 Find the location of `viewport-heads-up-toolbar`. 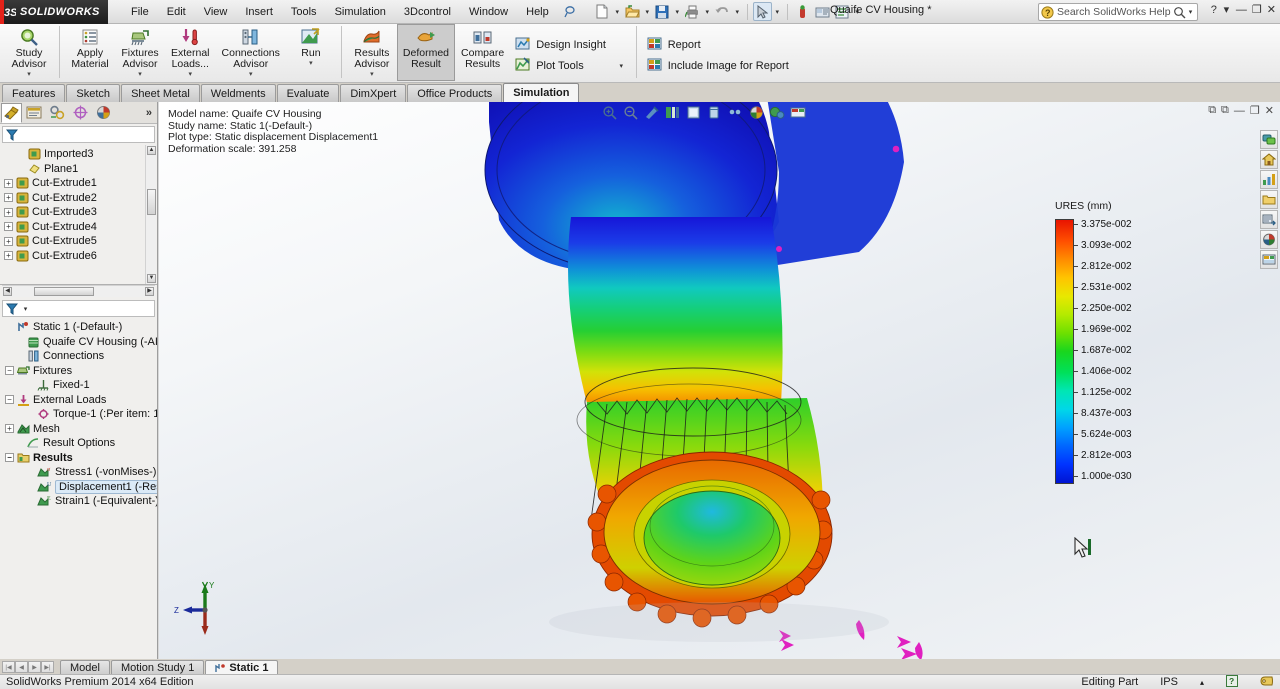

viewport-heads-up-toolbar is located at coordinates (703, 112).